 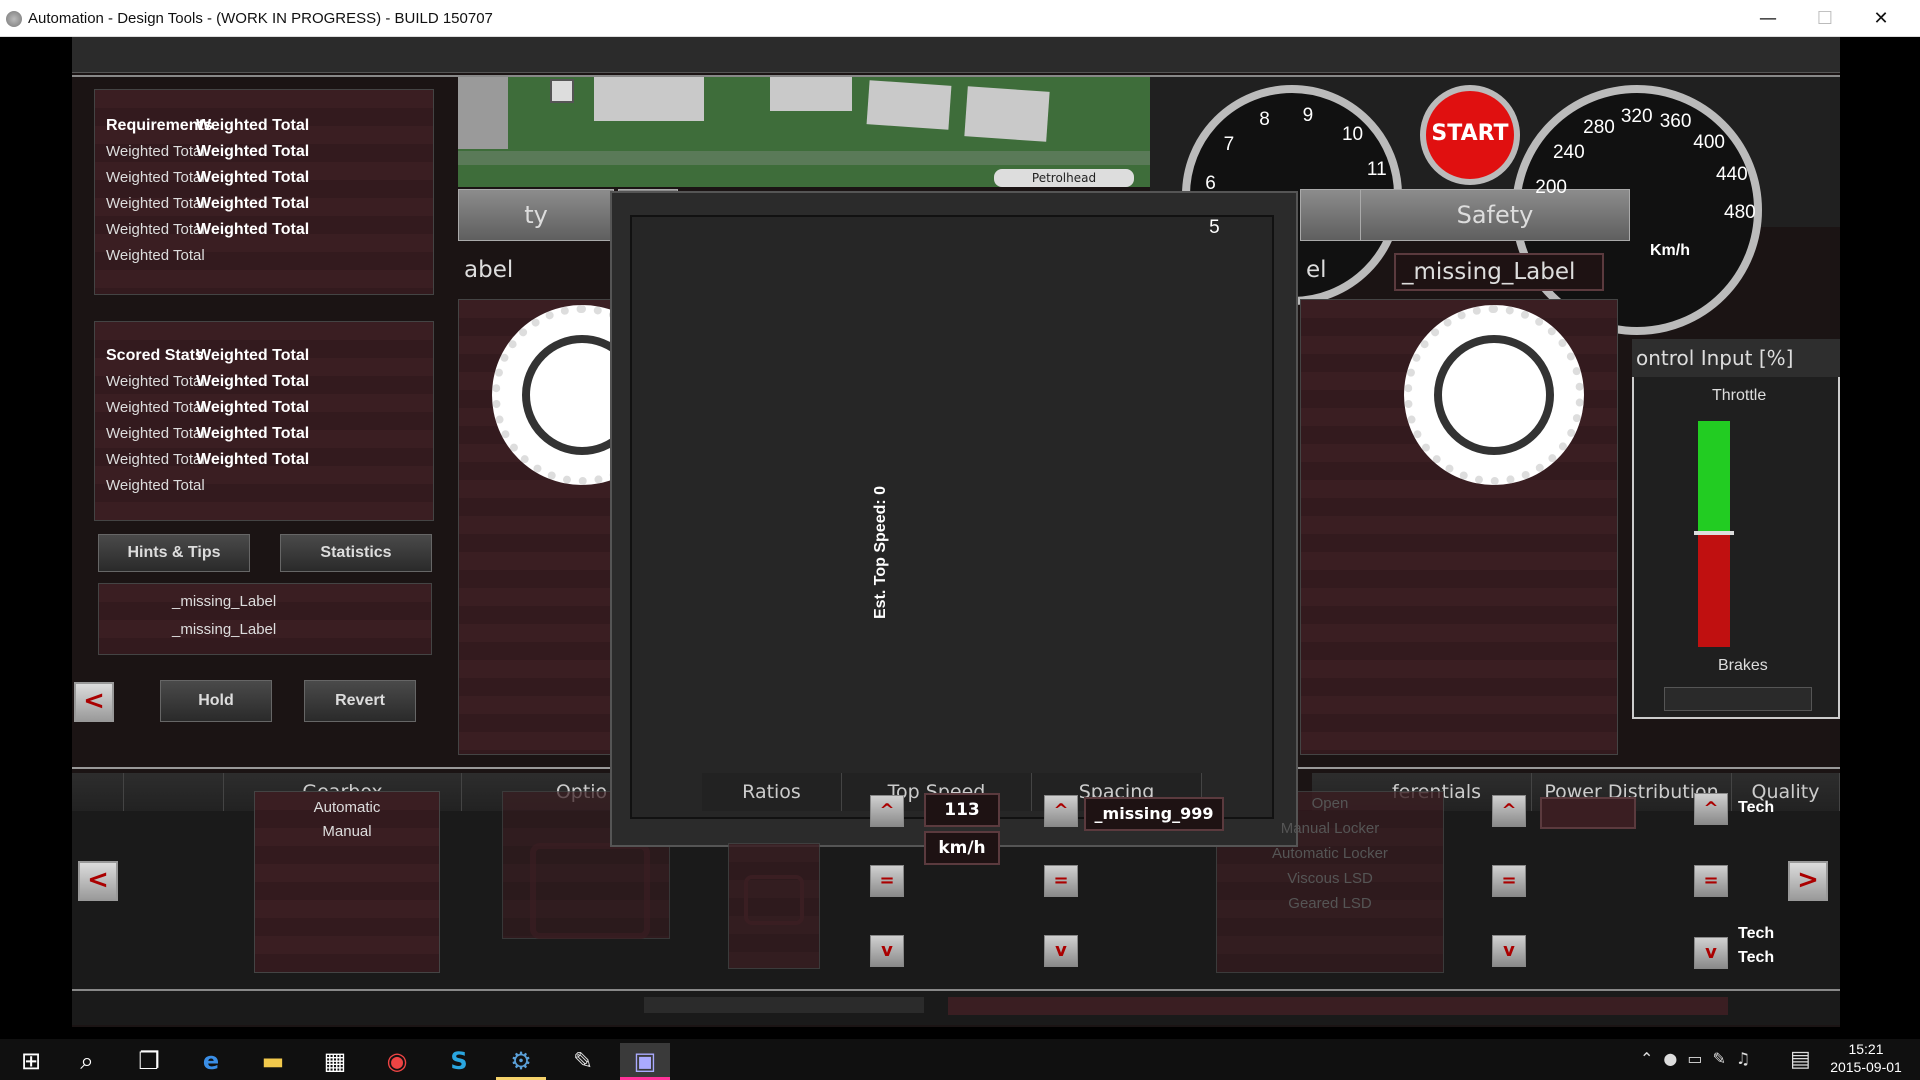 I want to click on scored_panel-row-4-label: Weighted Total, so click(x=155, y=459).